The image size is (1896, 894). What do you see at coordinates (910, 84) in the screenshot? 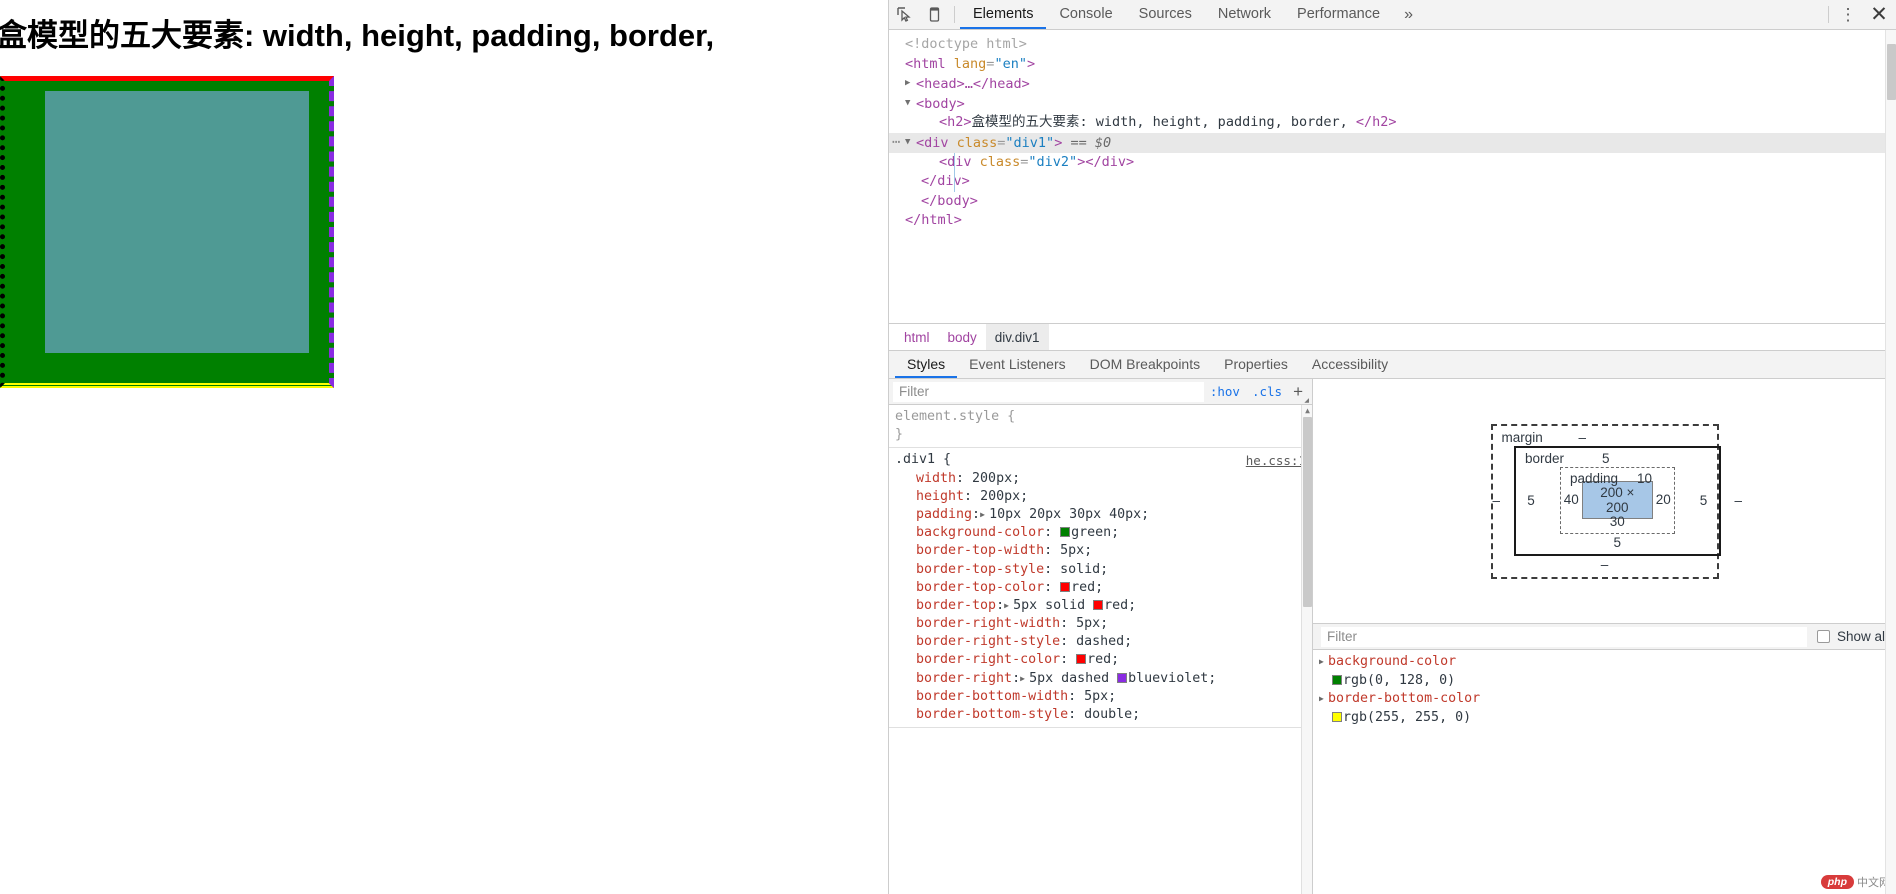
I see `chevron-right-icon: ▶` at bounding box center [910, 84].